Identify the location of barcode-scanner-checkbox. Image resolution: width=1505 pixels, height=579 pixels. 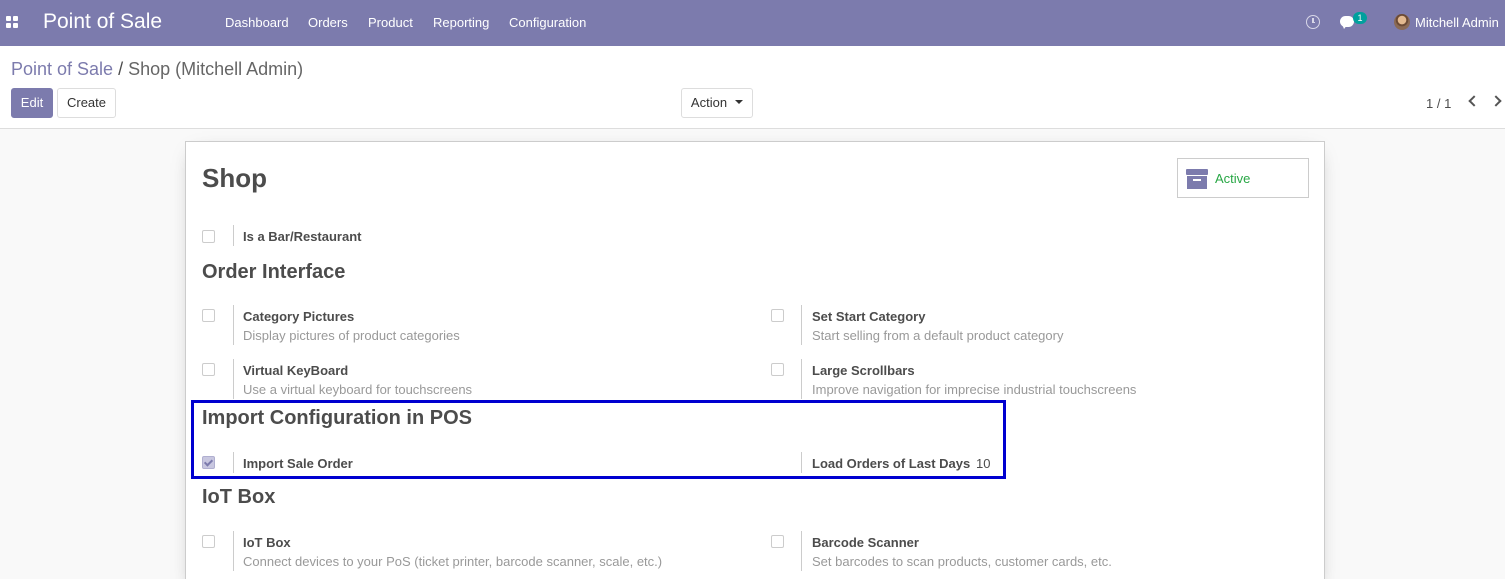
(777, 541).